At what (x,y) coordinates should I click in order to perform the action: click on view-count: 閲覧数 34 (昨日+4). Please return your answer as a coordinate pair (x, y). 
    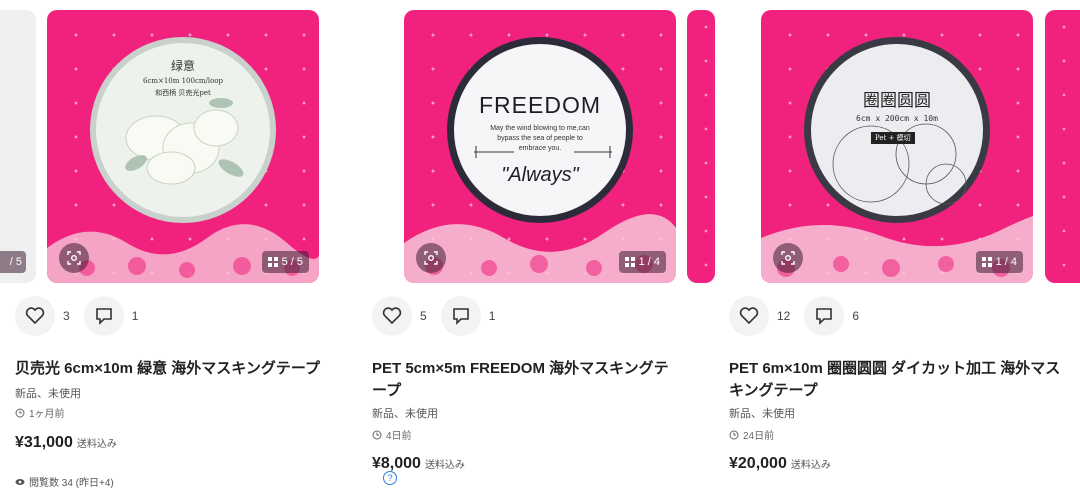
    Looking at the image, I should click on (64, 481).